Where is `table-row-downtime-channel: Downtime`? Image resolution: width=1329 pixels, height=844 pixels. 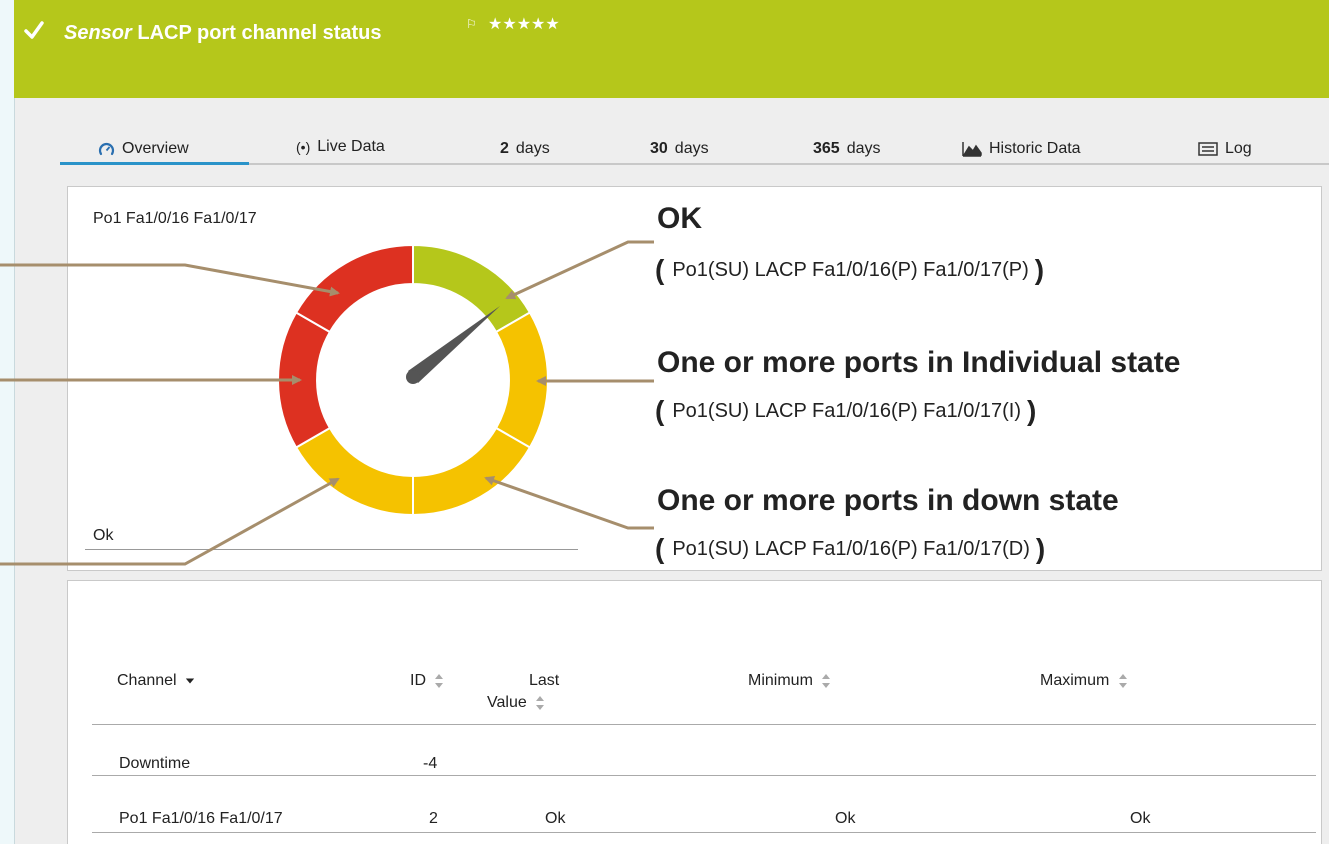
table-row-downtime-channel: Downtime is located at coordinates (154, 764).